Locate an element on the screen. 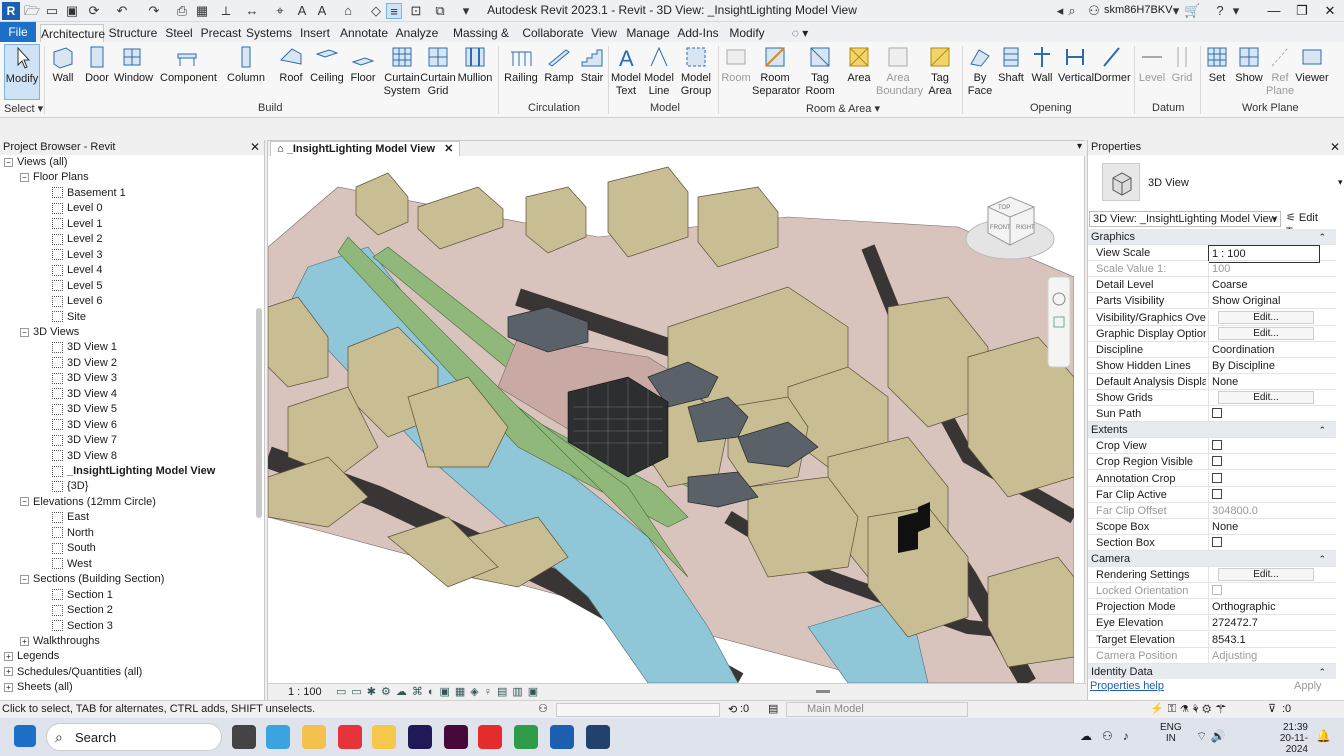  view-control-icons: ▭▭✱⚙☁⌘◐▣▦◈♀▤▥▣ is located at coordinates (439, 691).